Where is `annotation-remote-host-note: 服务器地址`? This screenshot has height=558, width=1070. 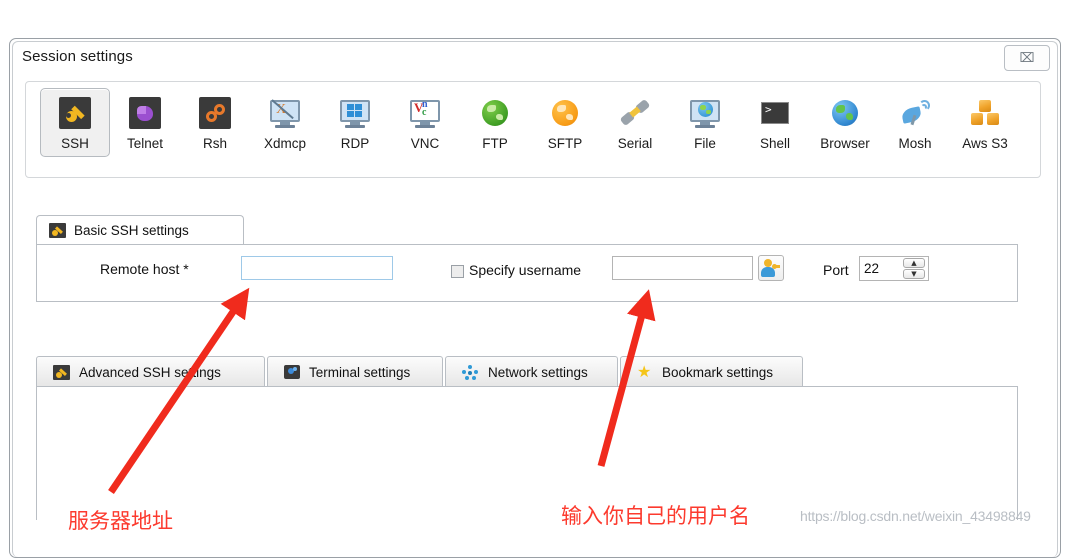 annotation-remote-host-note: 服务器地址 is located at coordinates (120, 521).